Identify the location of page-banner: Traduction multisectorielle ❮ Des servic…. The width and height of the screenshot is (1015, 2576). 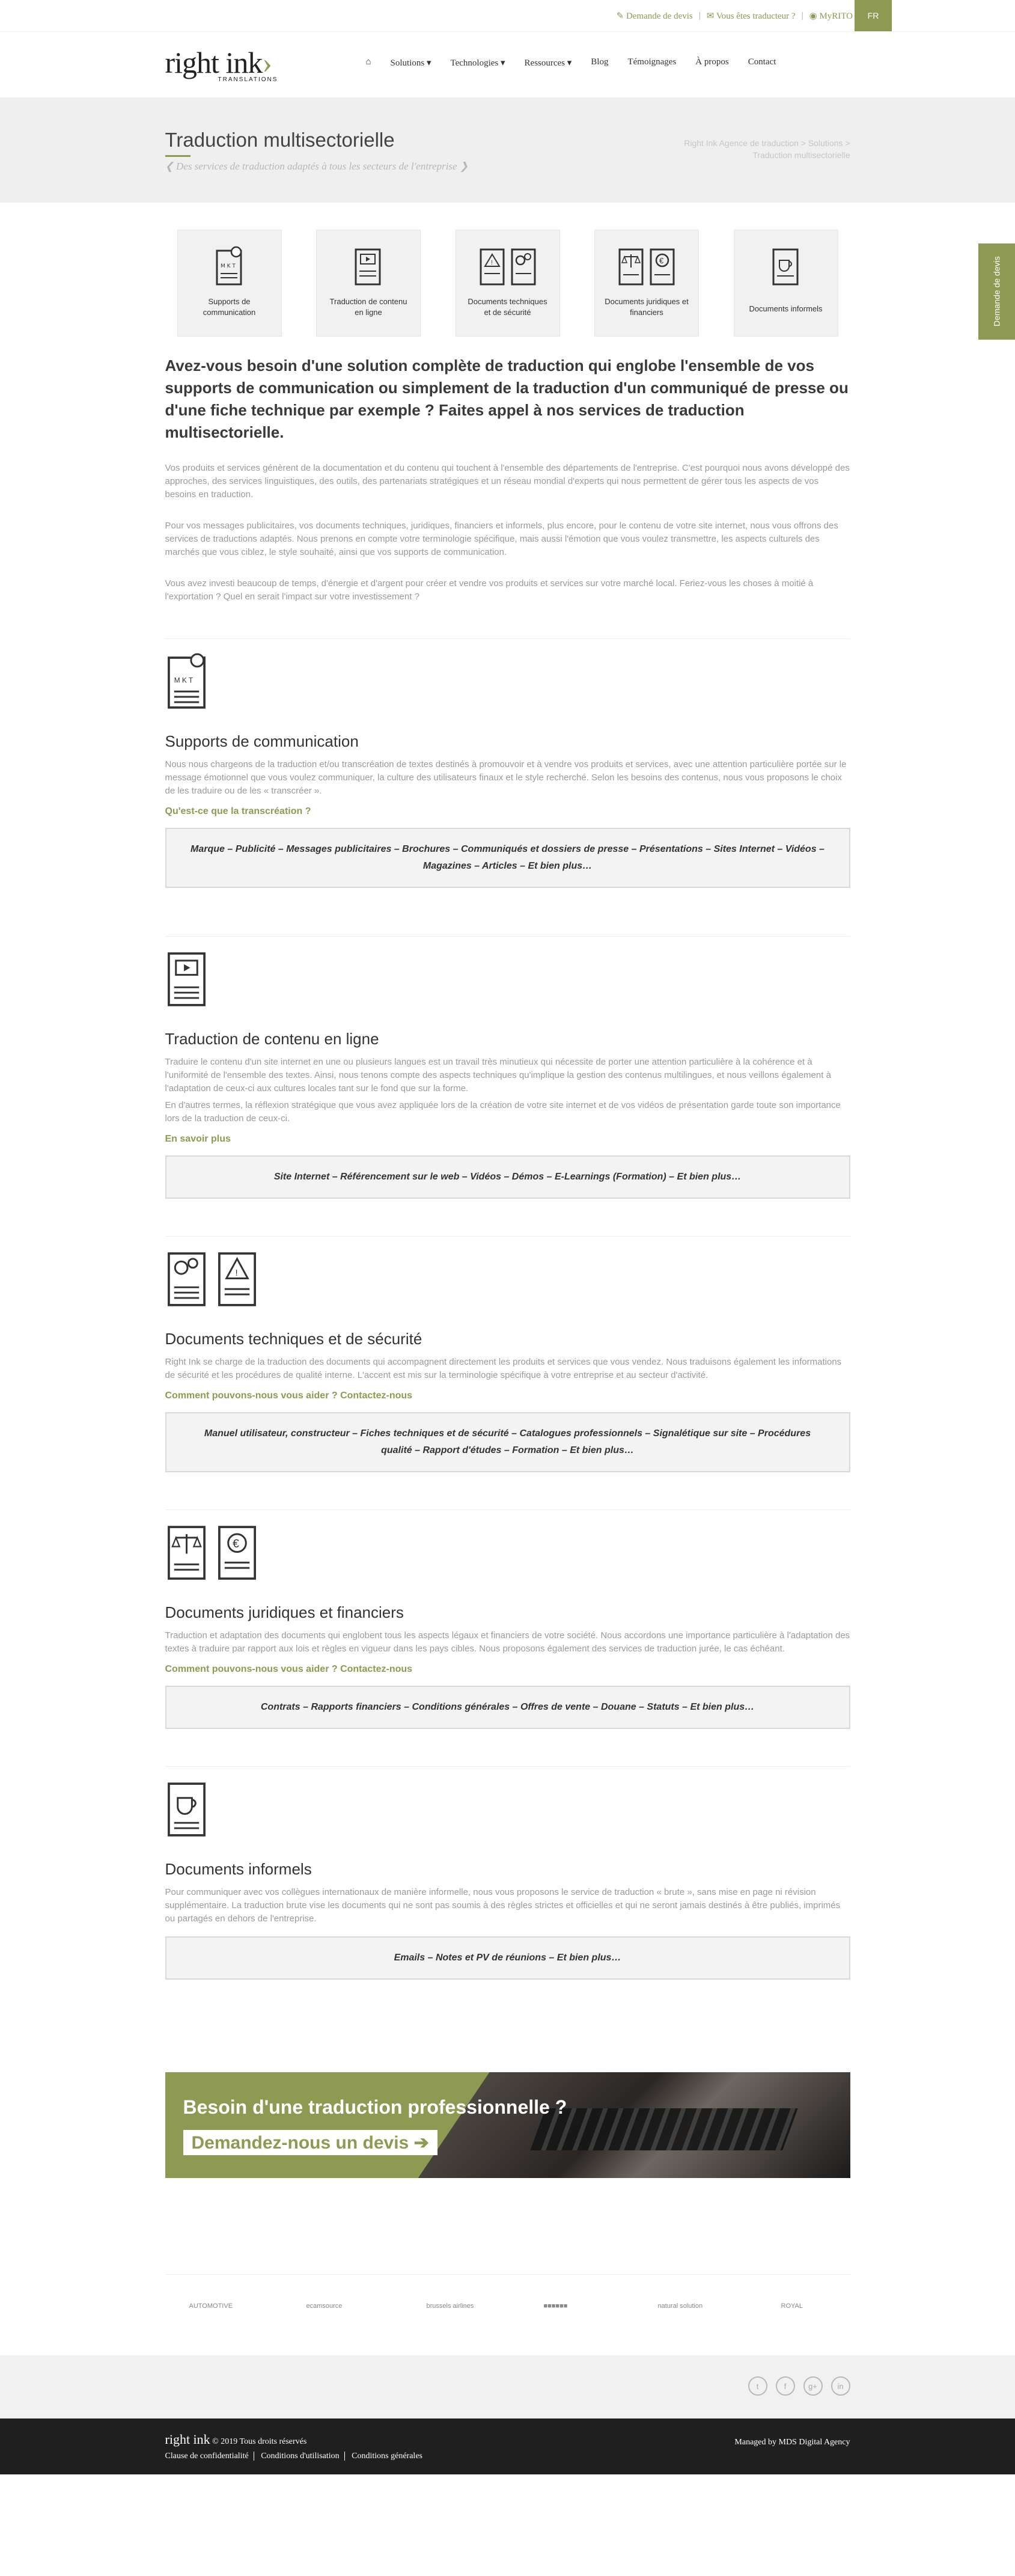
(508, 150).